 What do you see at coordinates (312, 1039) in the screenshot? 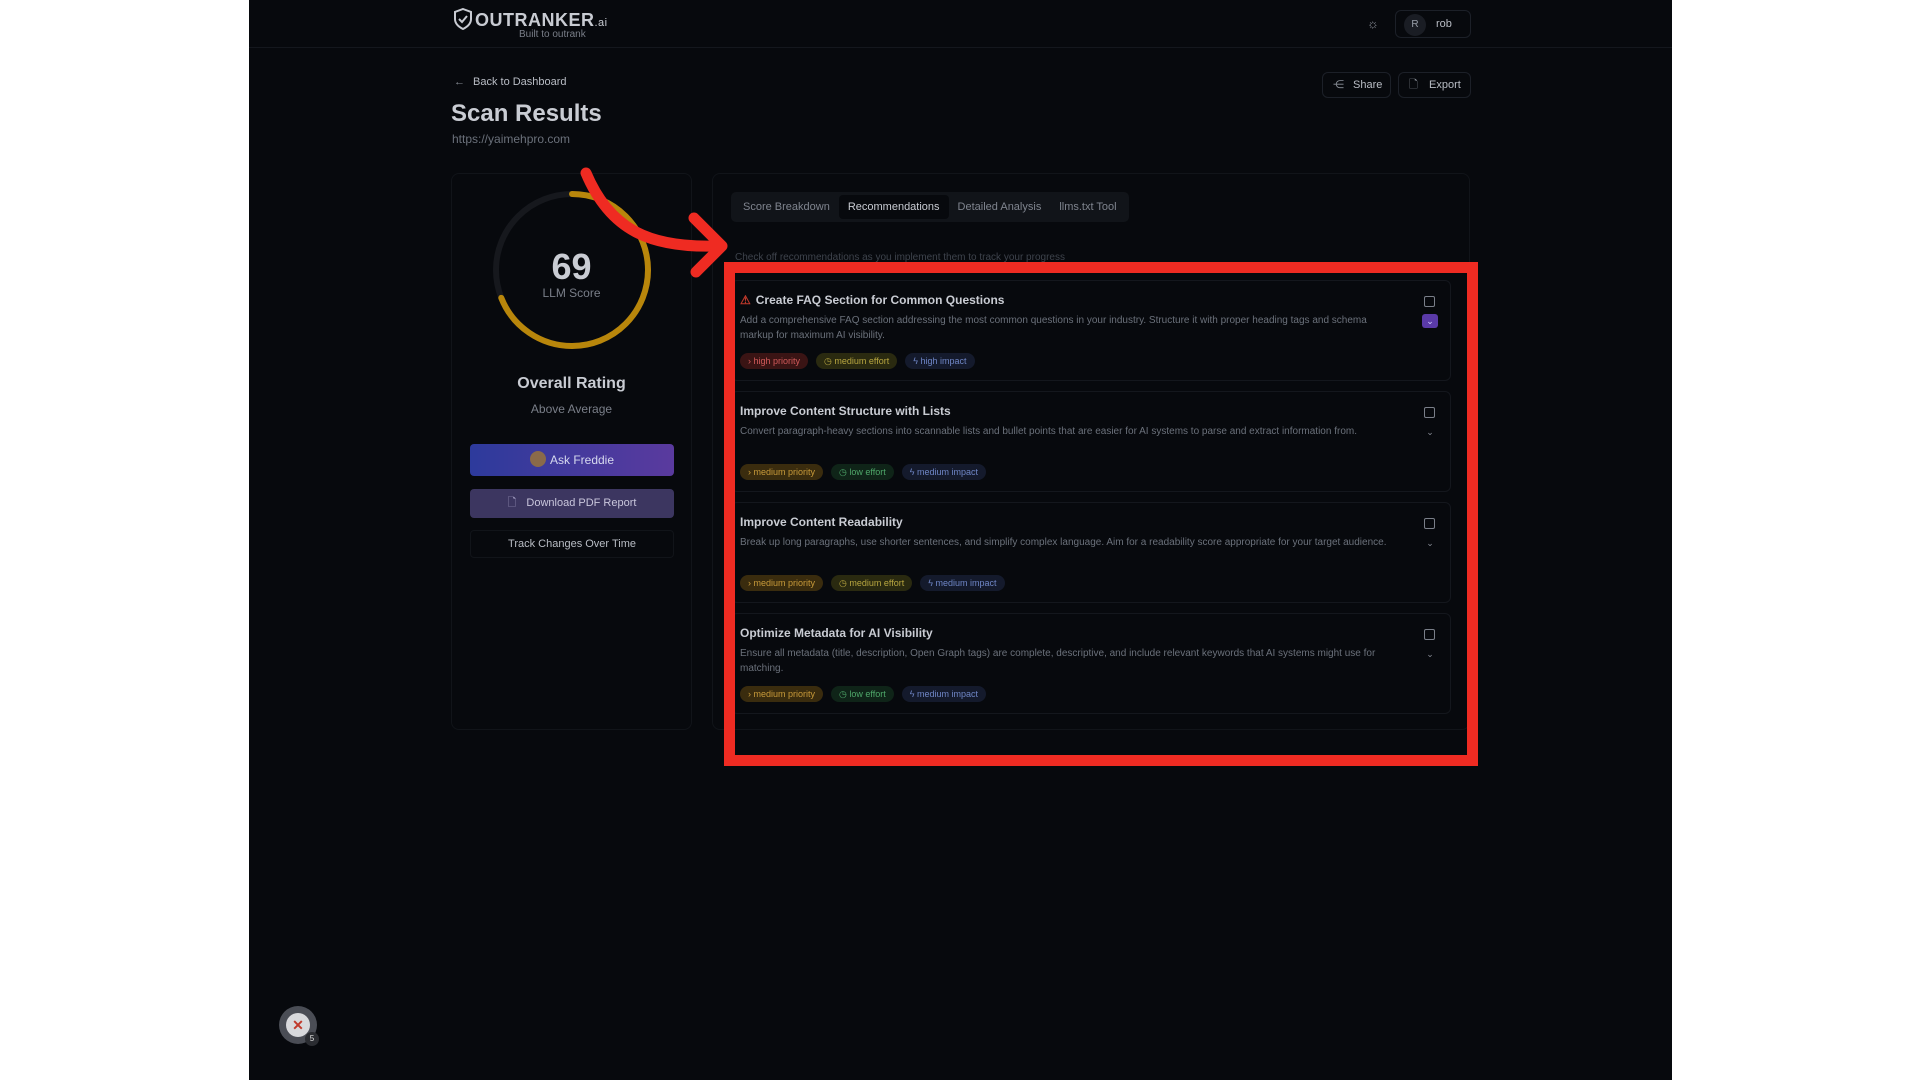
I see `notification-count-badge: 5` at bounding box center [312, 1039].